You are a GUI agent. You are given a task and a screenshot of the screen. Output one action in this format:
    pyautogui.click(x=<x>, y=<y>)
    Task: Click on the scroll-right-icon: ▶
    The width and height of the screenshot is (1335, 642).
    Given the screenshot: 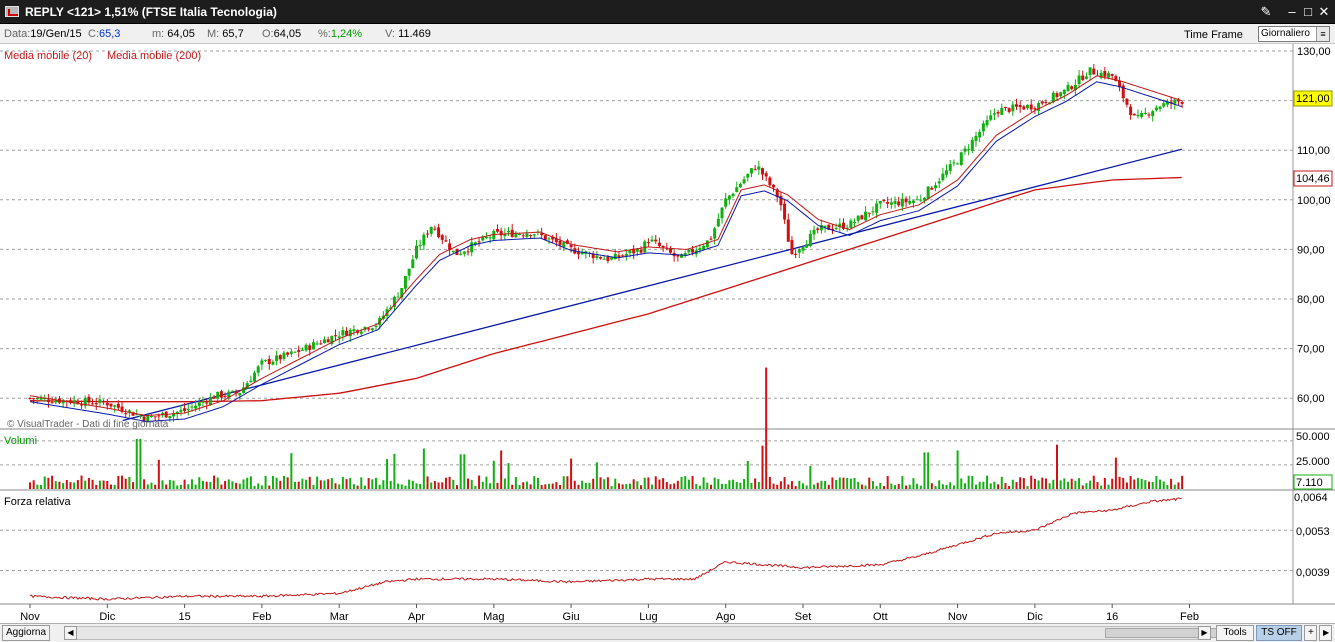 What is the action you would take?
    pyautogui.click(x=1204, y=633)
    